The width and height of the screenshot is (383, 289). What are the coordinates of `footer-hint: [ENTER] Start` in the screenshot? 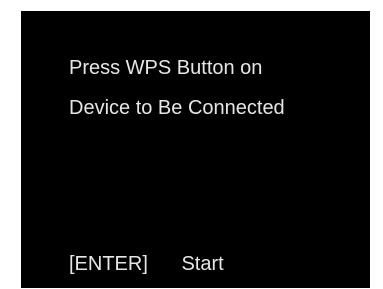 It's located at (146, 264).